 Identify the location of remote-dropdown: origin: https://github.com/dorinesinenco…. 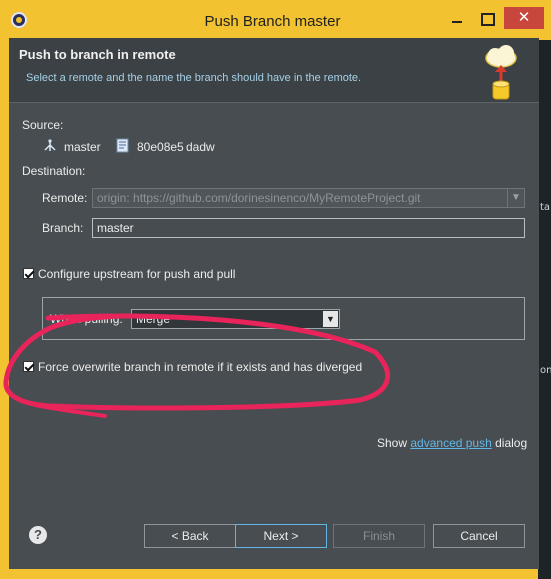
(308, 198).